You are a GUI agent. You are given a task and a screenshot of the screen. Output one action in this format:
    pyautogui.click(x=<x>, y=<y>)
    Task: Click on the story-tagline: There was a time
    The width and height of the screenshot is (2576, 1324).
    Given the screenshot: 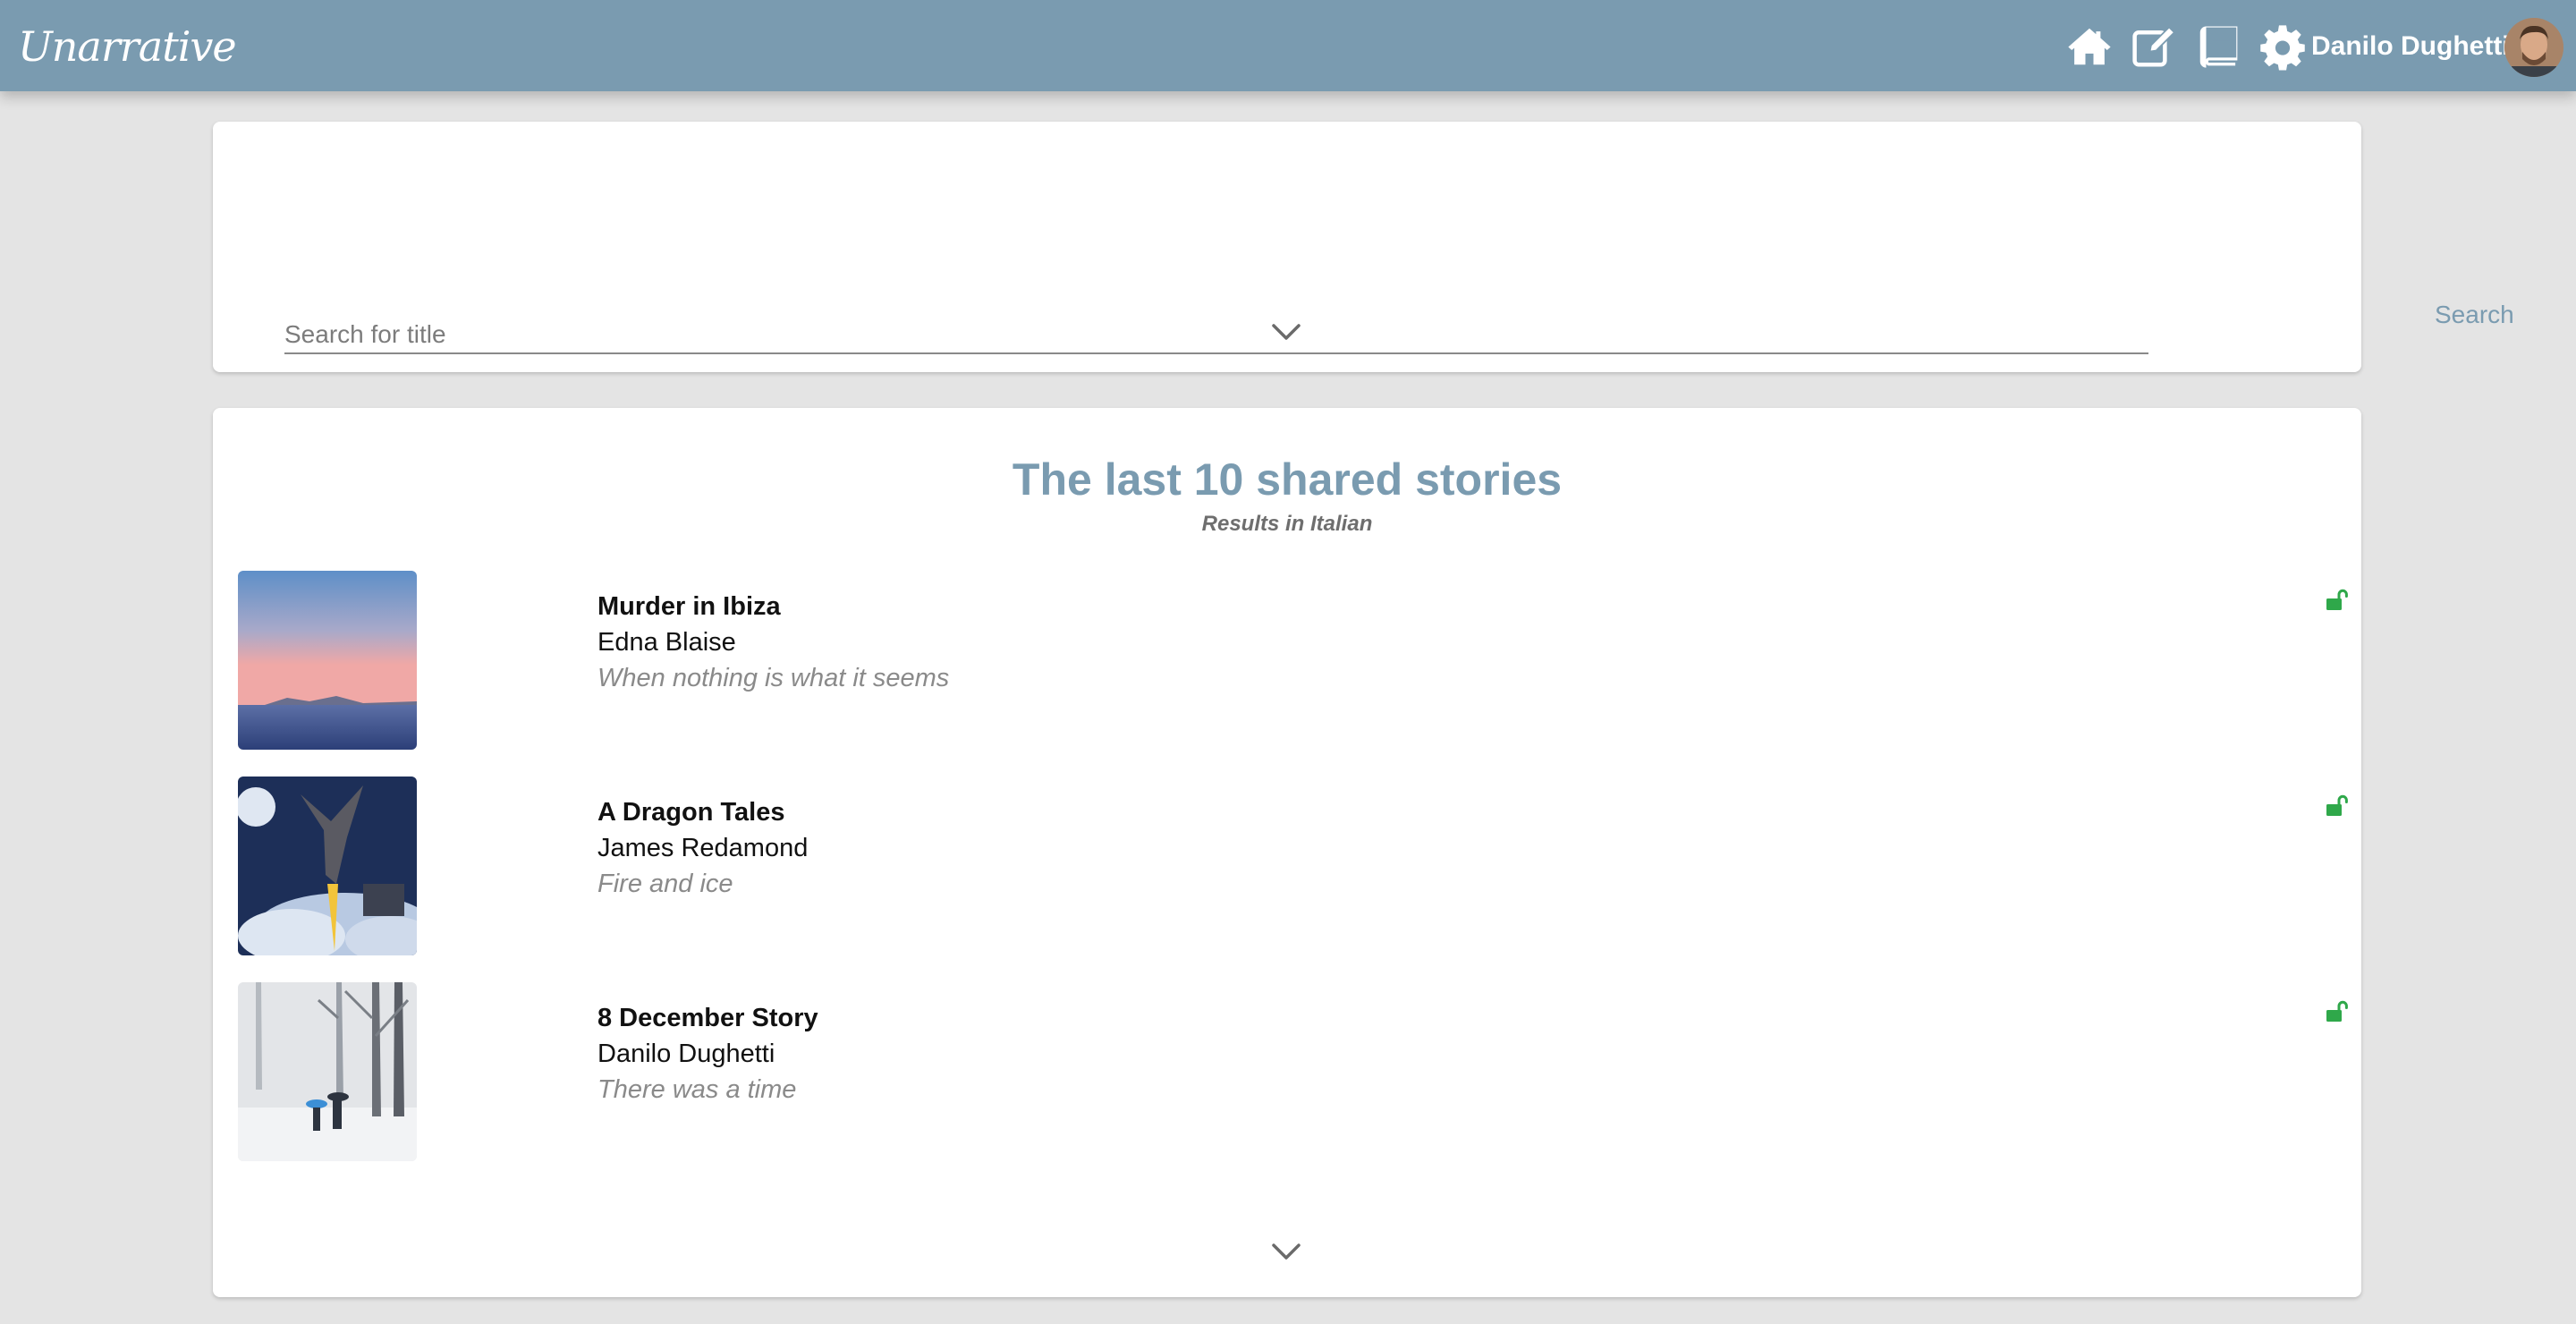 What is the action you would take?
    pyautogui.click(x=697, y=1089)
    